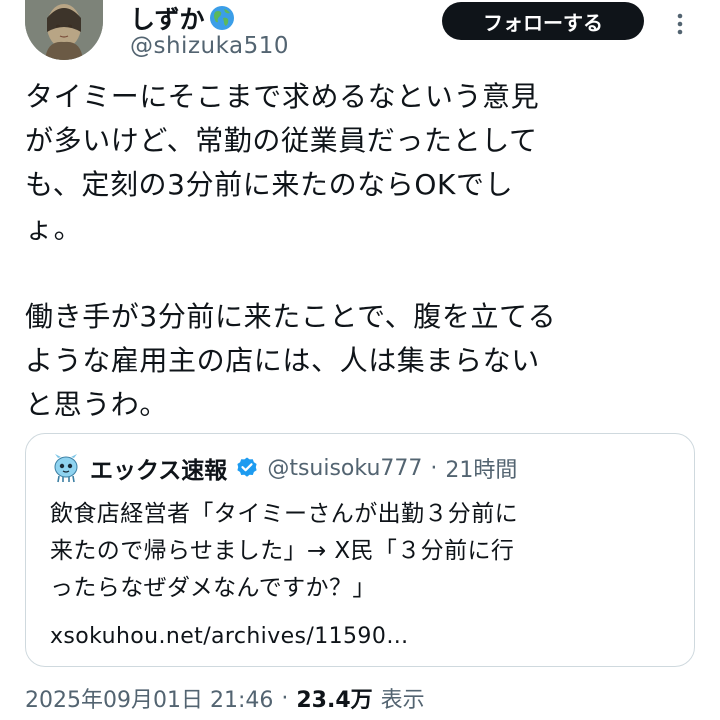 This screenshot has height=720, width=720. Describe the element at coordinates (167, 18) in the screenshot. I see `author-display-name: しずか` at that location.